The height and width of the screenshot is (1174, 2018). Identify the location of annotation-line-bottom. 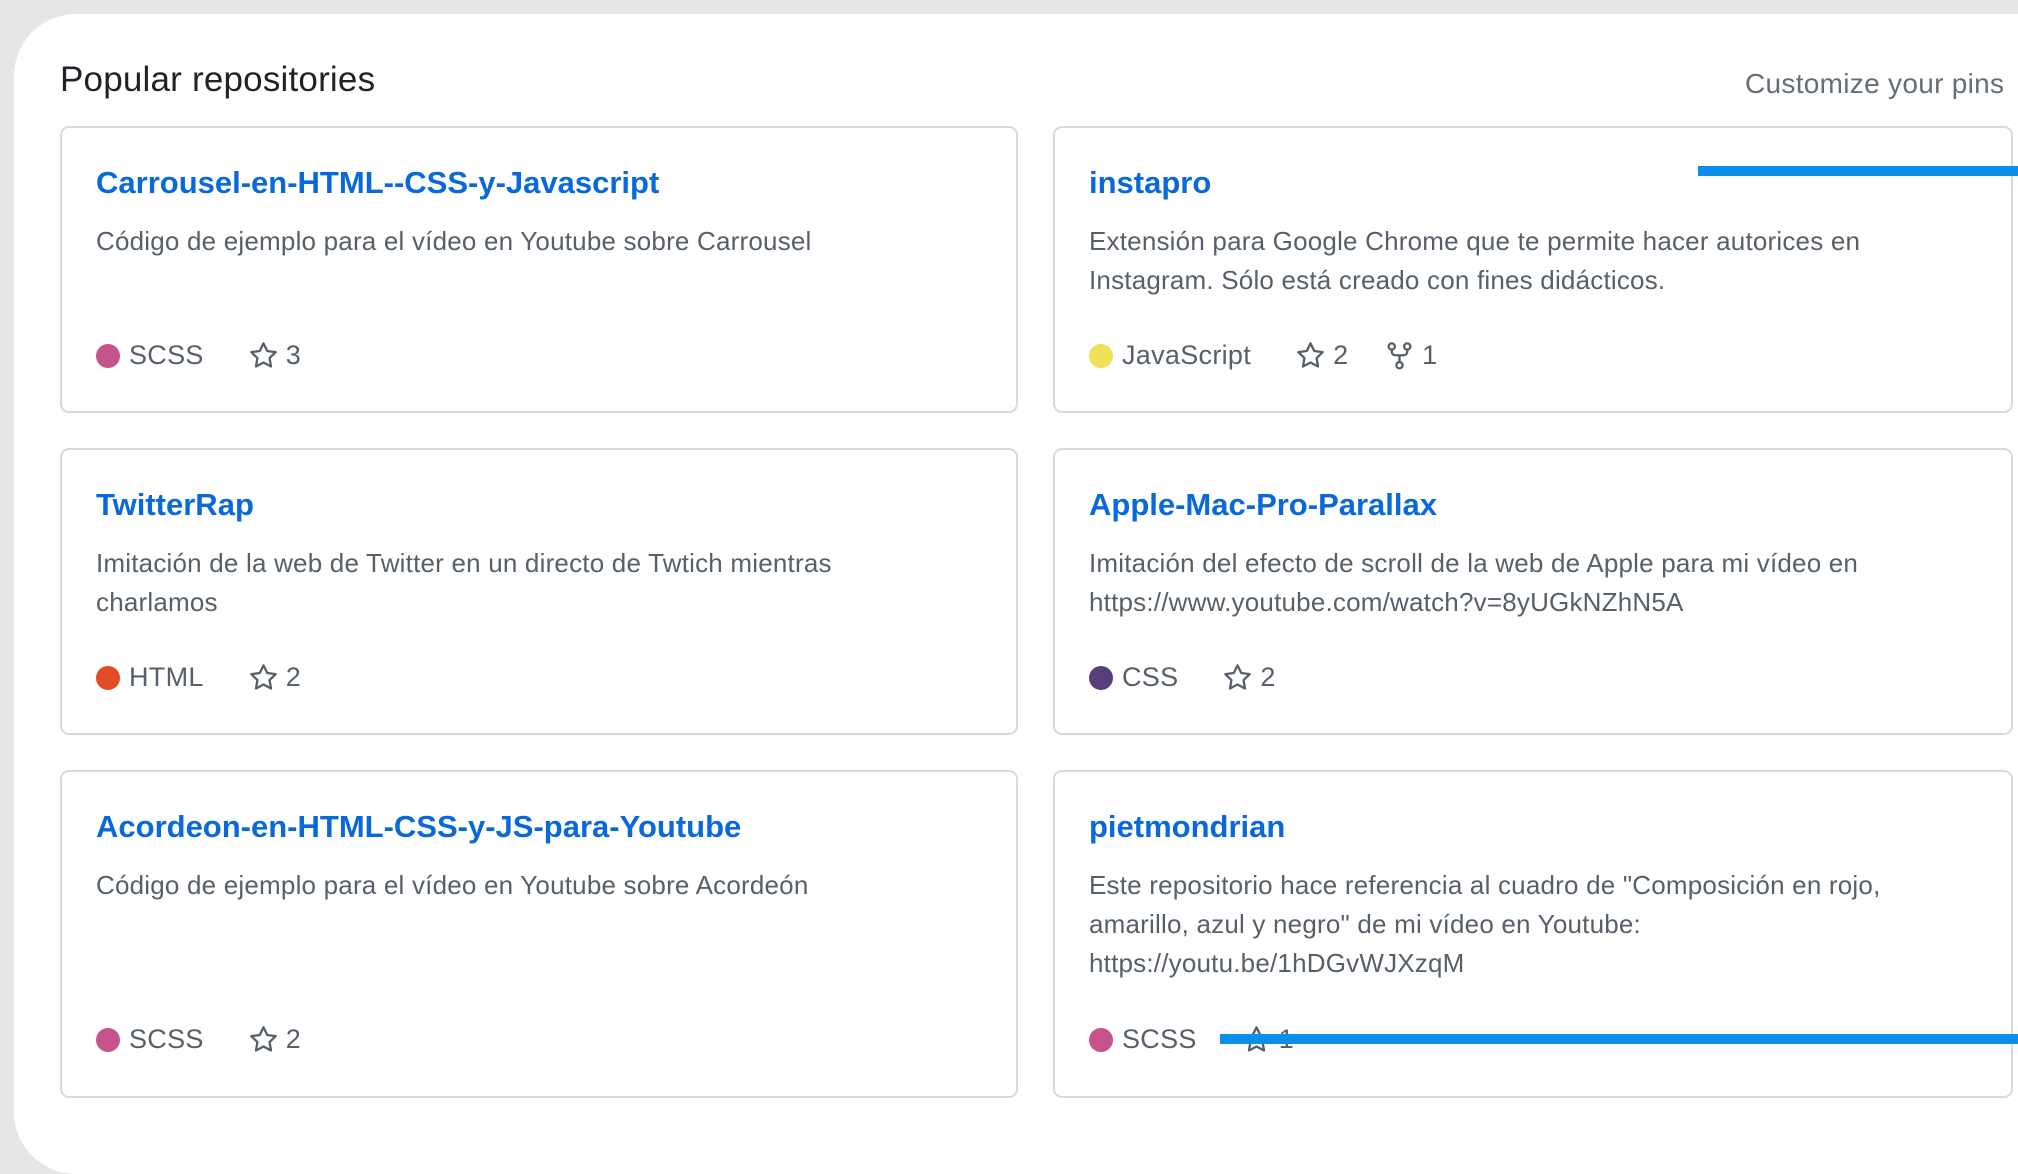
(1619, 1039).